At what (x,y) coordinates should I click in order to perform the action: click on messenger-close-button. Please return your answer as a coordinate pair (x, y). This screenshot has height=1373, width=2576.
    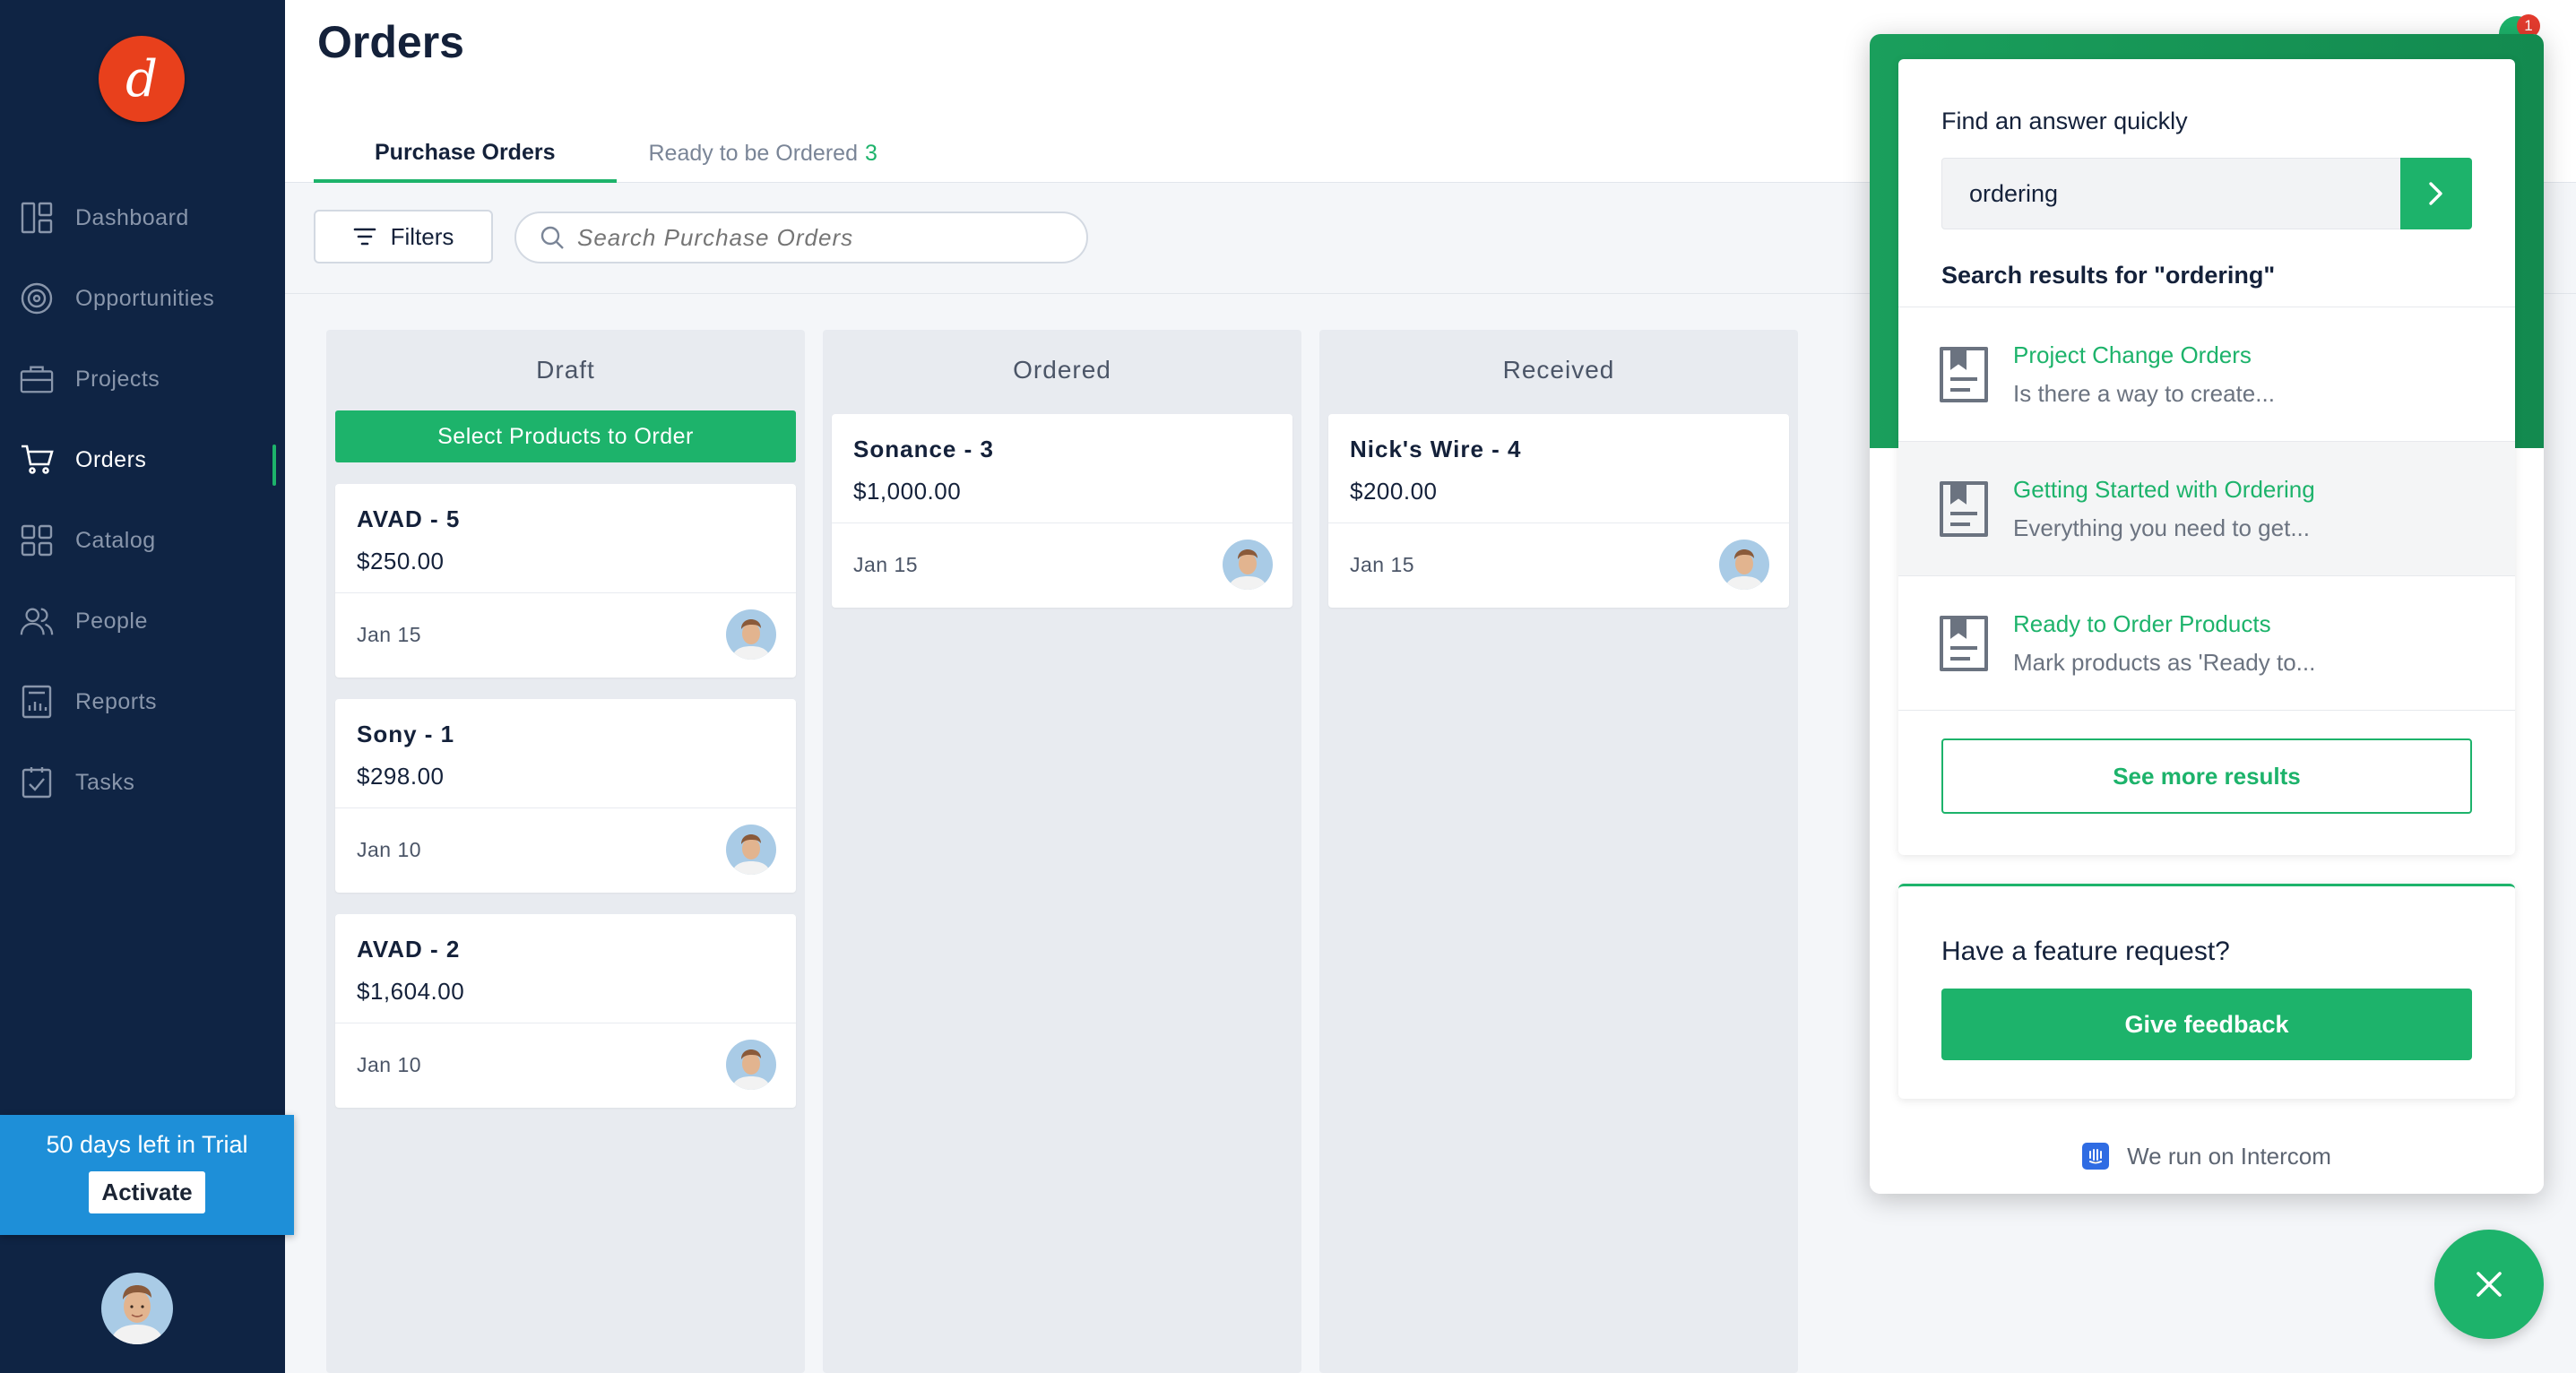
    Looking at the image, I should click on (2489, 1284).